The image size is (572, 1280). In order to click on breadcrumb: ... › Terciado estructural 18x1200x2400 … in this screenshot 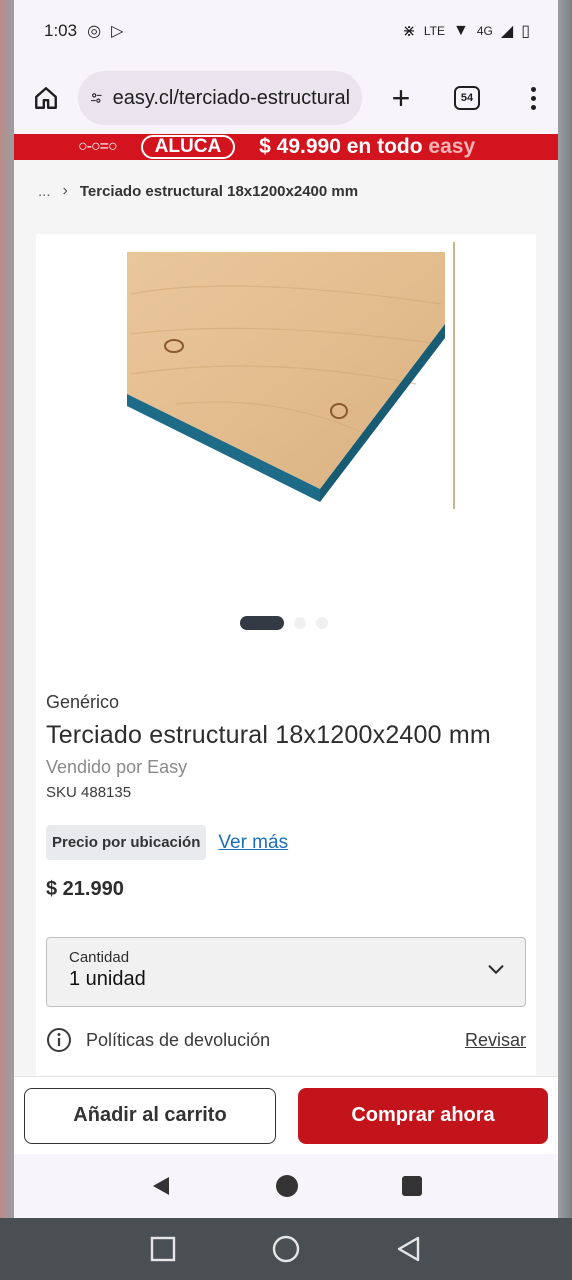, I will do `click(286, 191)`.